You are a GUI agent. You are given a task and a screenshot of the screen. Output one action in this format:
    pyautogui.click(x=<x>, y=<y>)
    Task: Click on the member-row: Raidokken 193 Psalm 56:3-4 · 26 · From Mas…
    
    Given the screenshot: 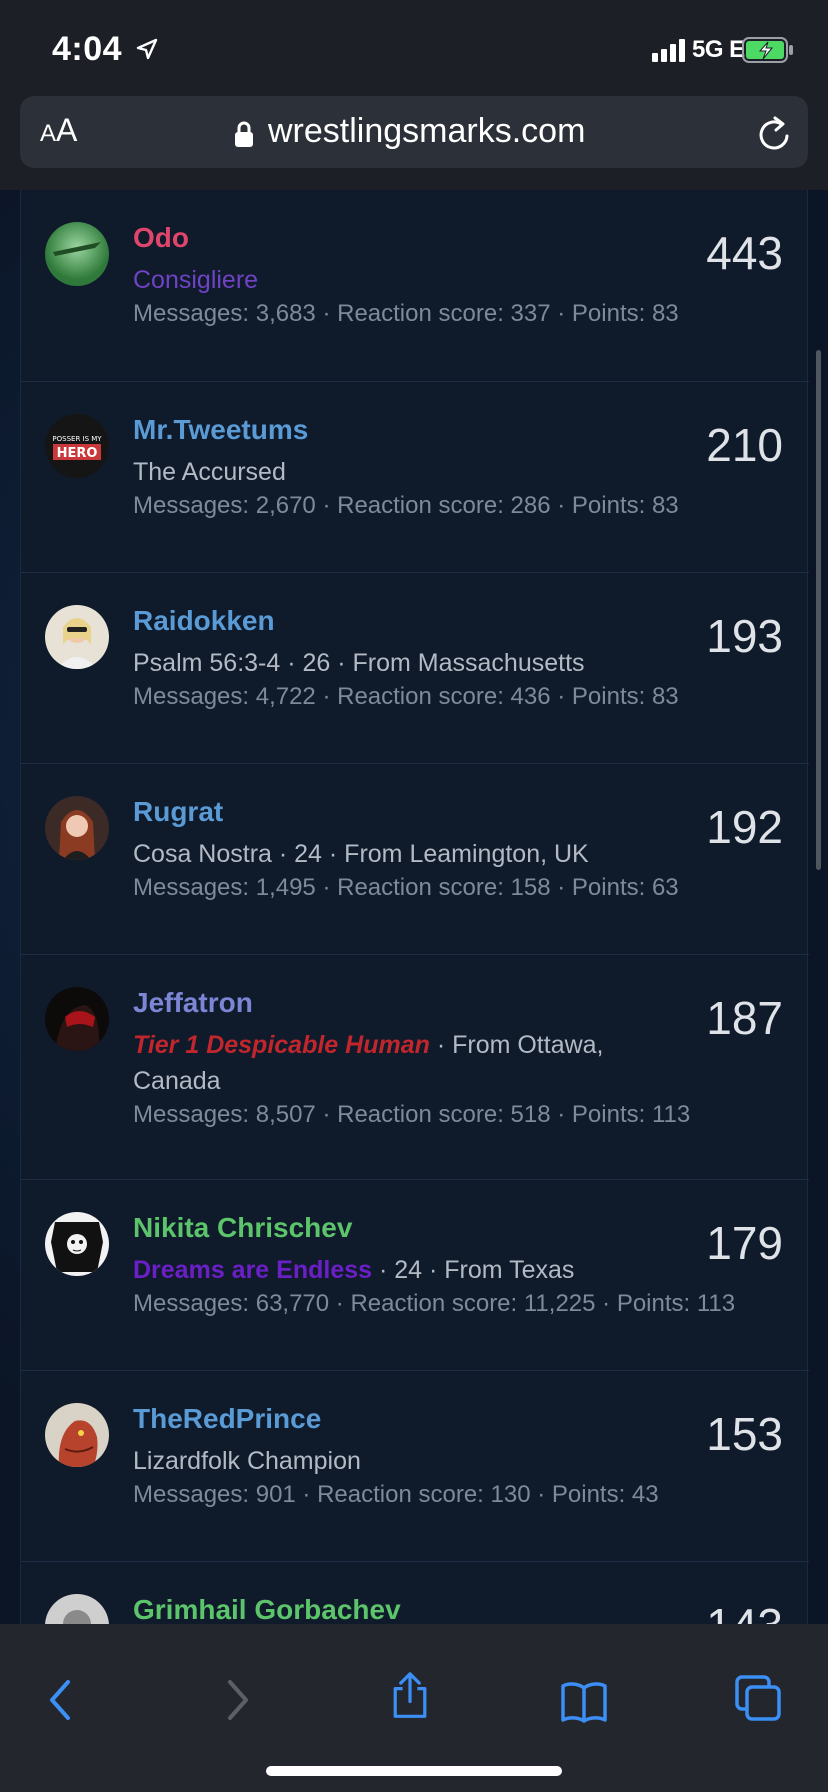 What is the action you would take?
    pyautogui.click(x=415, y=667)
    